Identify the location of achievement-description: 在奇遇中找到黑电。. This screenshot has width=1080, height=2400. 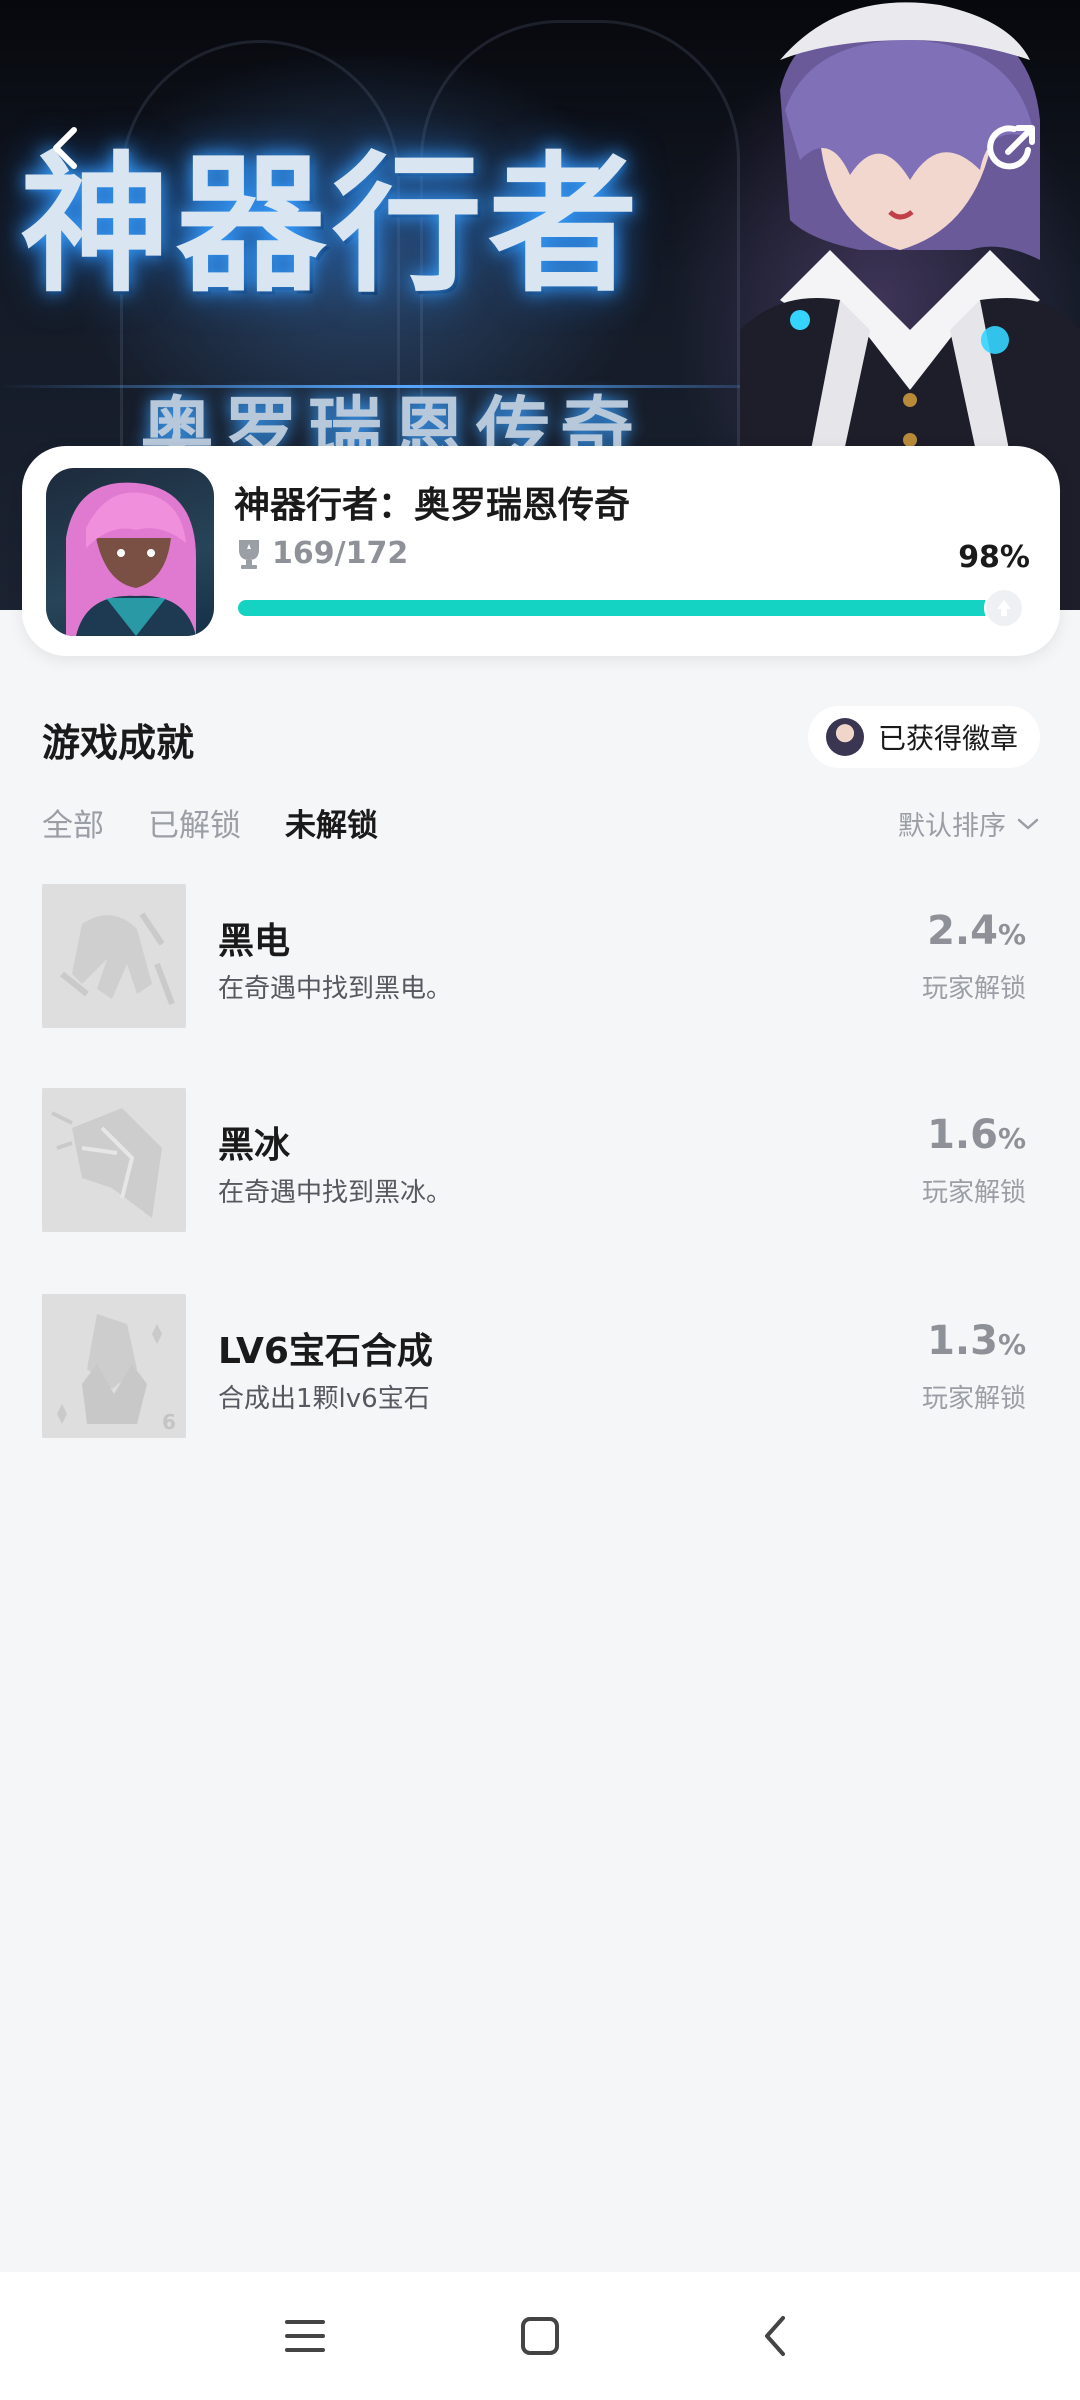
(335, 989).